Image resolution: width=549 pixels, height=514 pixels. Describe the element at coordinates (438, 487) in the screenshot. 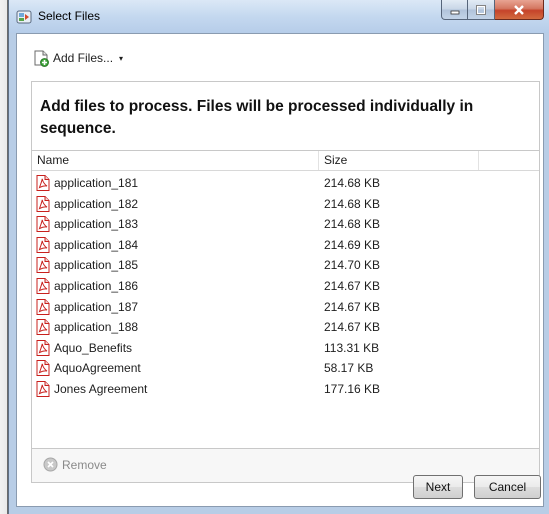

I see `next-button: Next` at that location.